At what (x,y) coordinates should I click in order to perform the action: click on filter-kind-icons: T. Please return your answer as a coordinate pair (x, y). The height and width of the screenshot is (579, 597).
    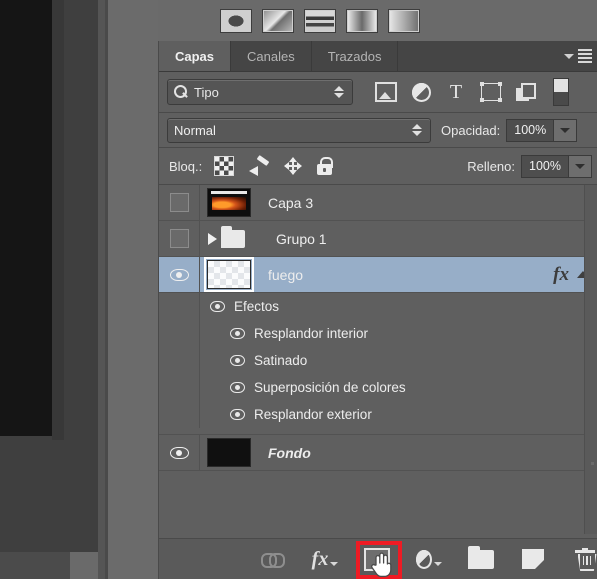
    Looking at the image, I should click on (456, 92).